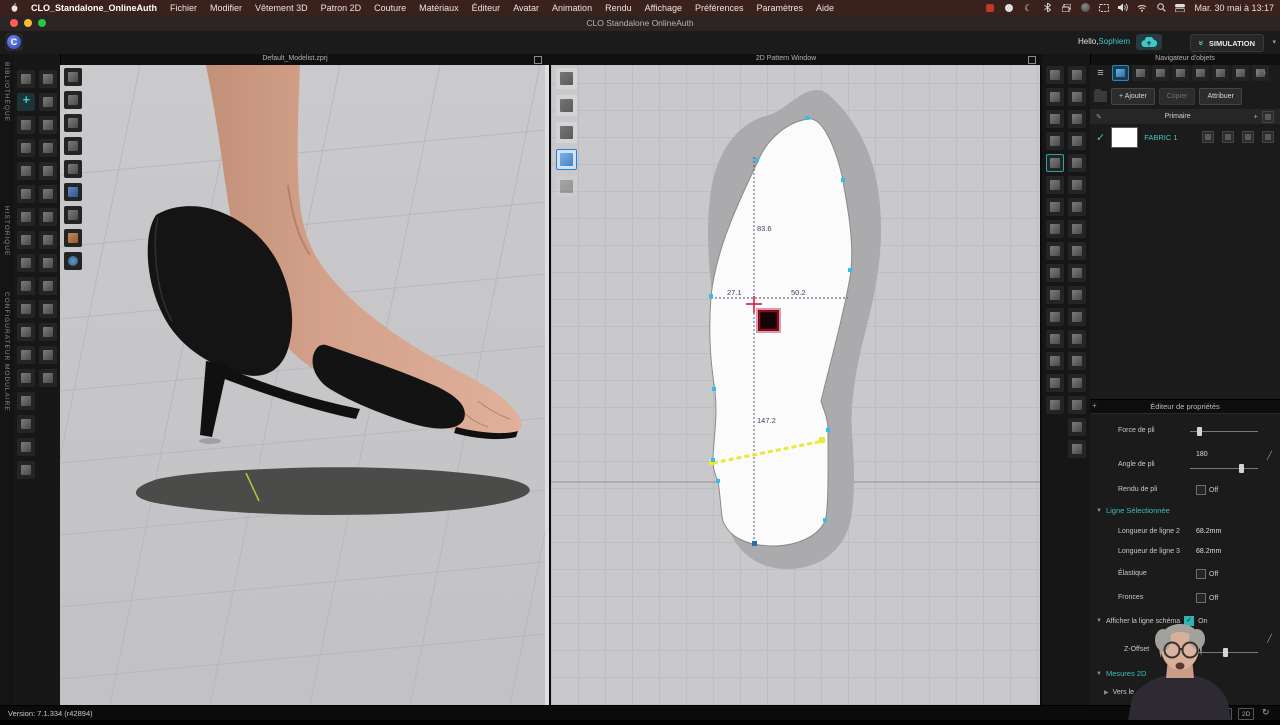 This screenshot has width=1280, height=725. What do you see at coordinates (1106, 692) in the screenshot?
I see `section-collapsed-icon: ▶` at bounding box center [1106, 692].